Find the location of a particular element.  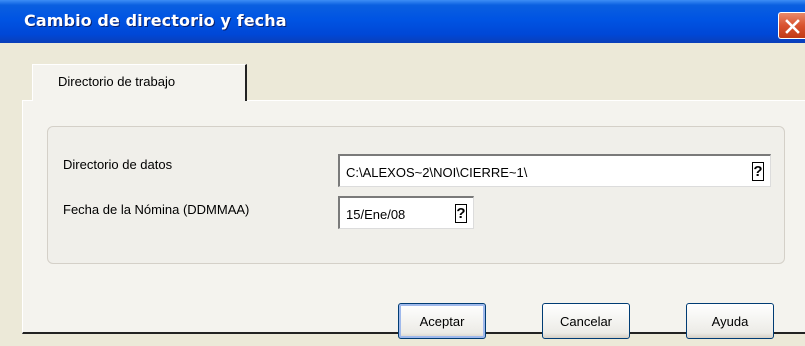

close-button is located at coordinates (791, 25).